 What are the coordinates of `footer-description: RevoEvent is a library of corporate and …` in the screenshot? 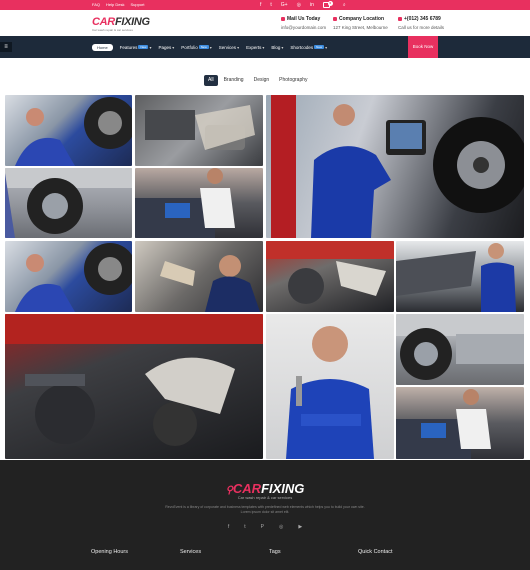 It's located at (265, 509).